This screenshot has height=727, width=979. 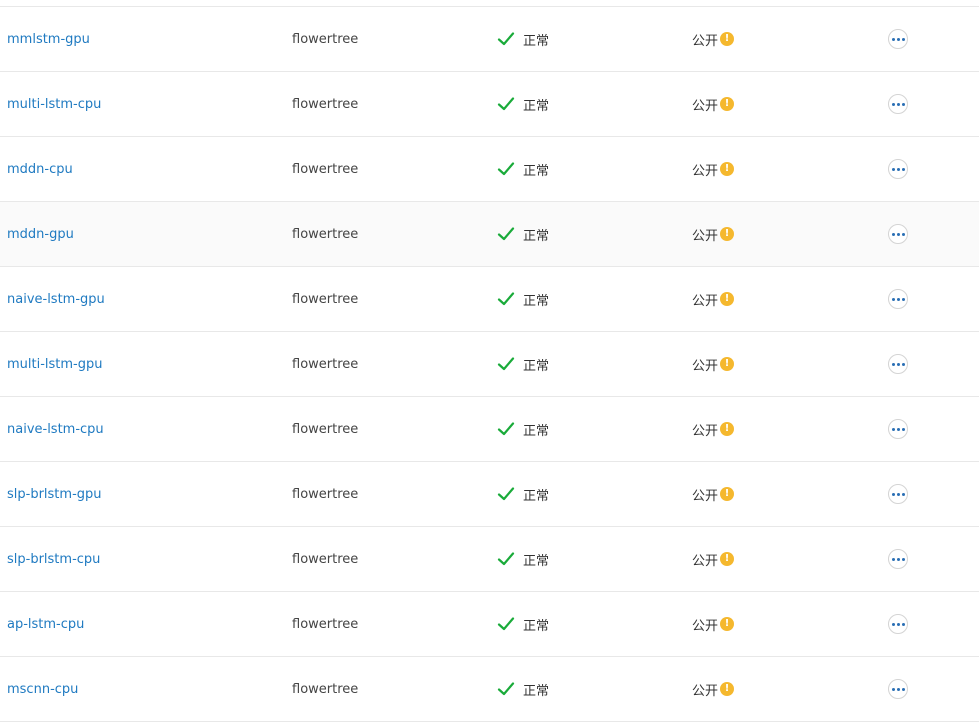 What do you see at coordinates (489, 429) in the screenshot?
I see `table-row: naive-lstm-cpu flowertree 正常 公开 !` at bounding box center [489, 429].